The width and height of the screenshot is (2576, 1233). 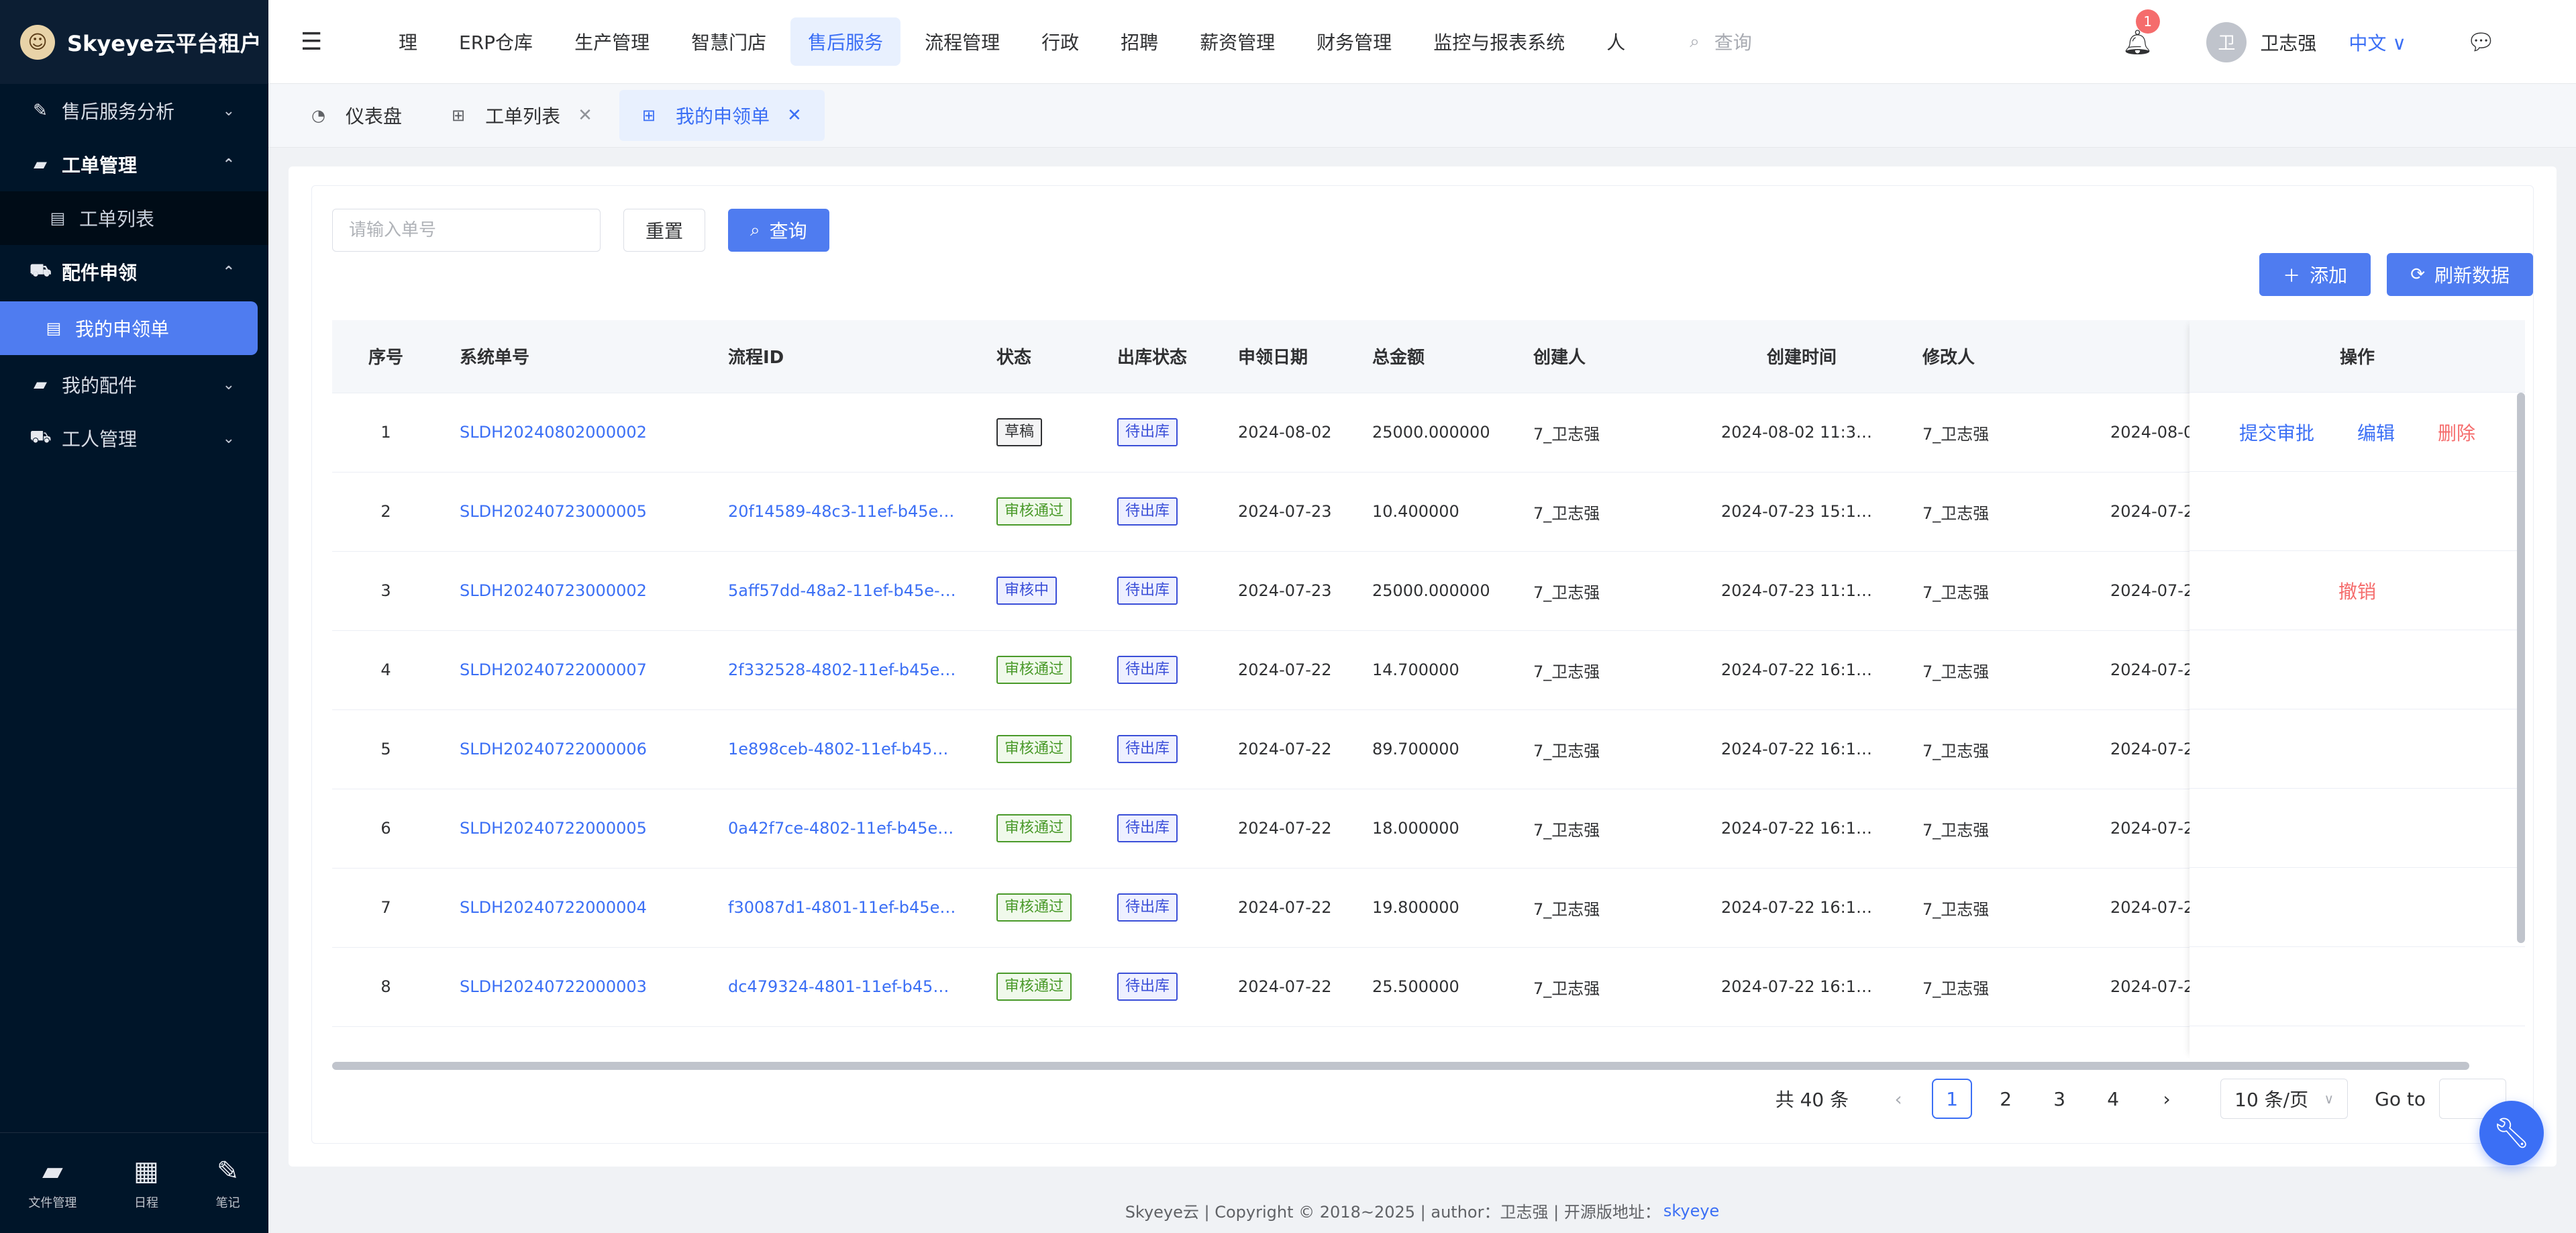 What do you see at coordinates (522, 115) in the screenshot?
I see `tab-item: ⊞ 工单列表 ✕` at bounding box center [522, 115].